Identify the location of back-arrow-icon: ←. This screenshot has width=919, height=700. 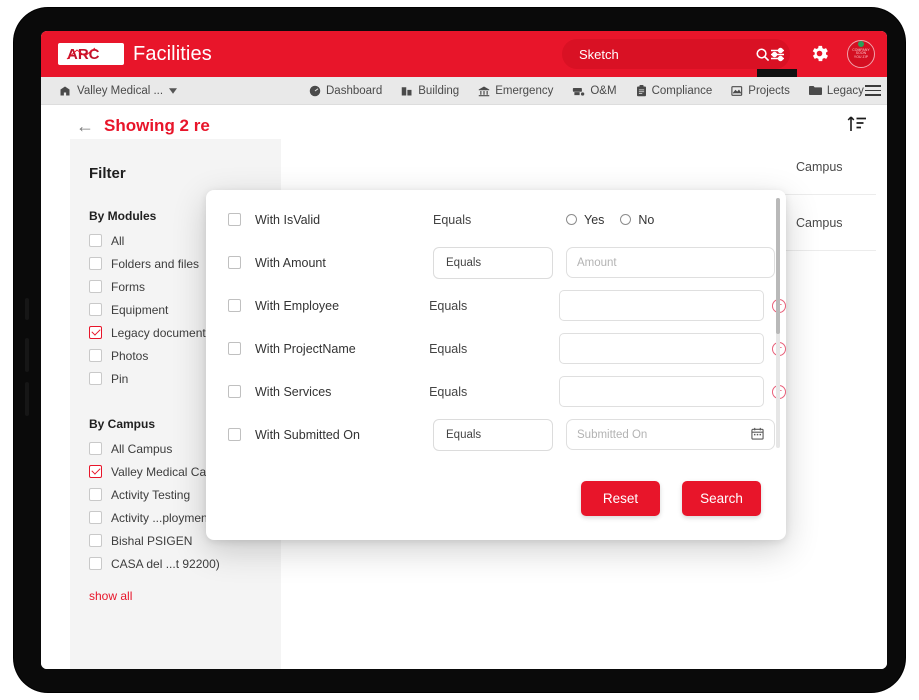
(85, 126).